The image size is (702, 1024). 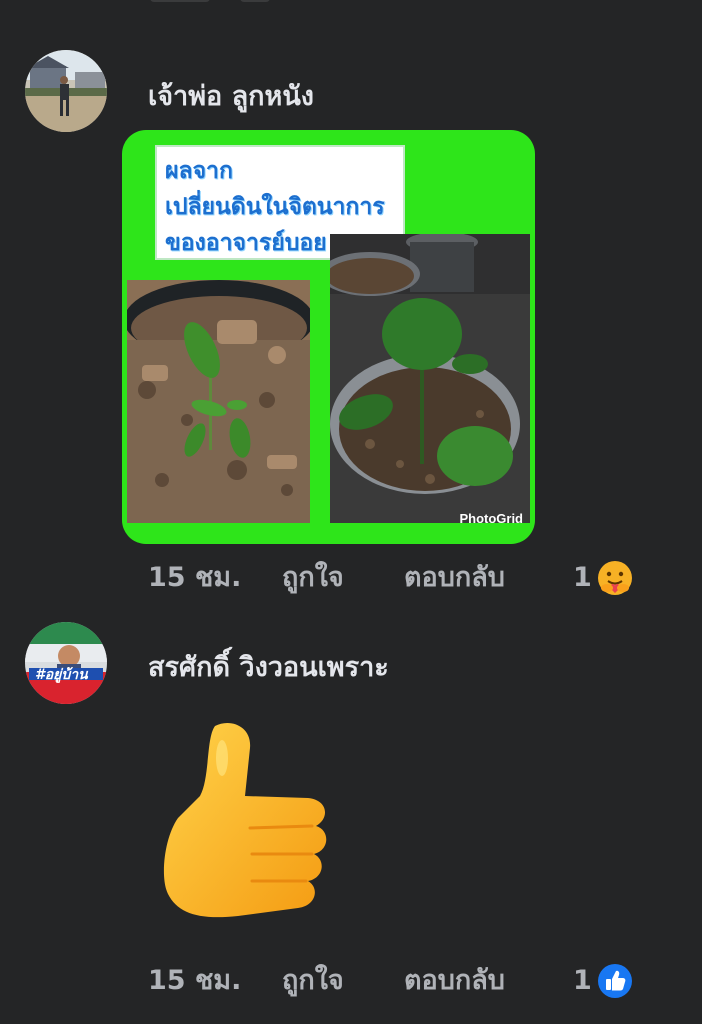 I want to click on comment-author-name: เจ้าพ่อ ลูกหนัง, so click(x=231, y=95).